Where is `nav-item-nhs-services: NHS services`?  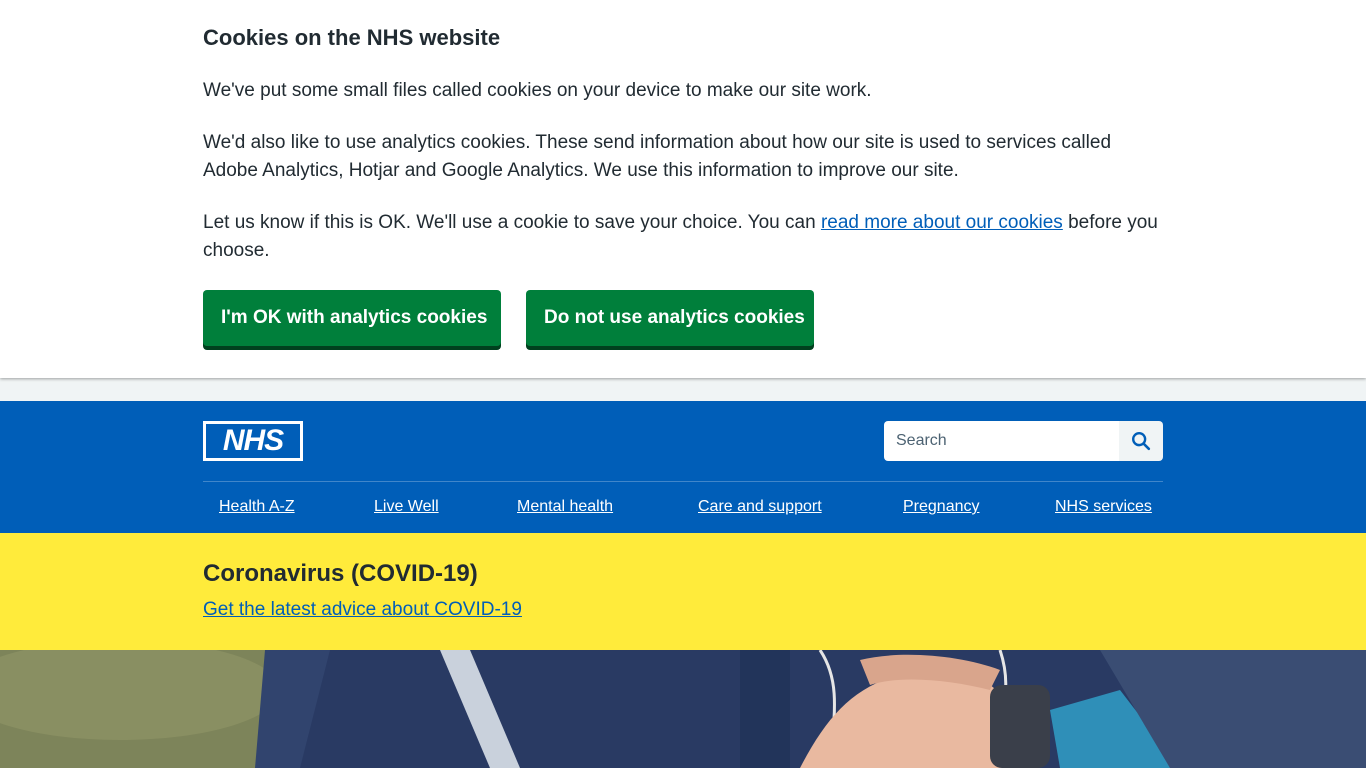
nav-item-nhs-services: NHS services is located at coordinates (1103, 507).